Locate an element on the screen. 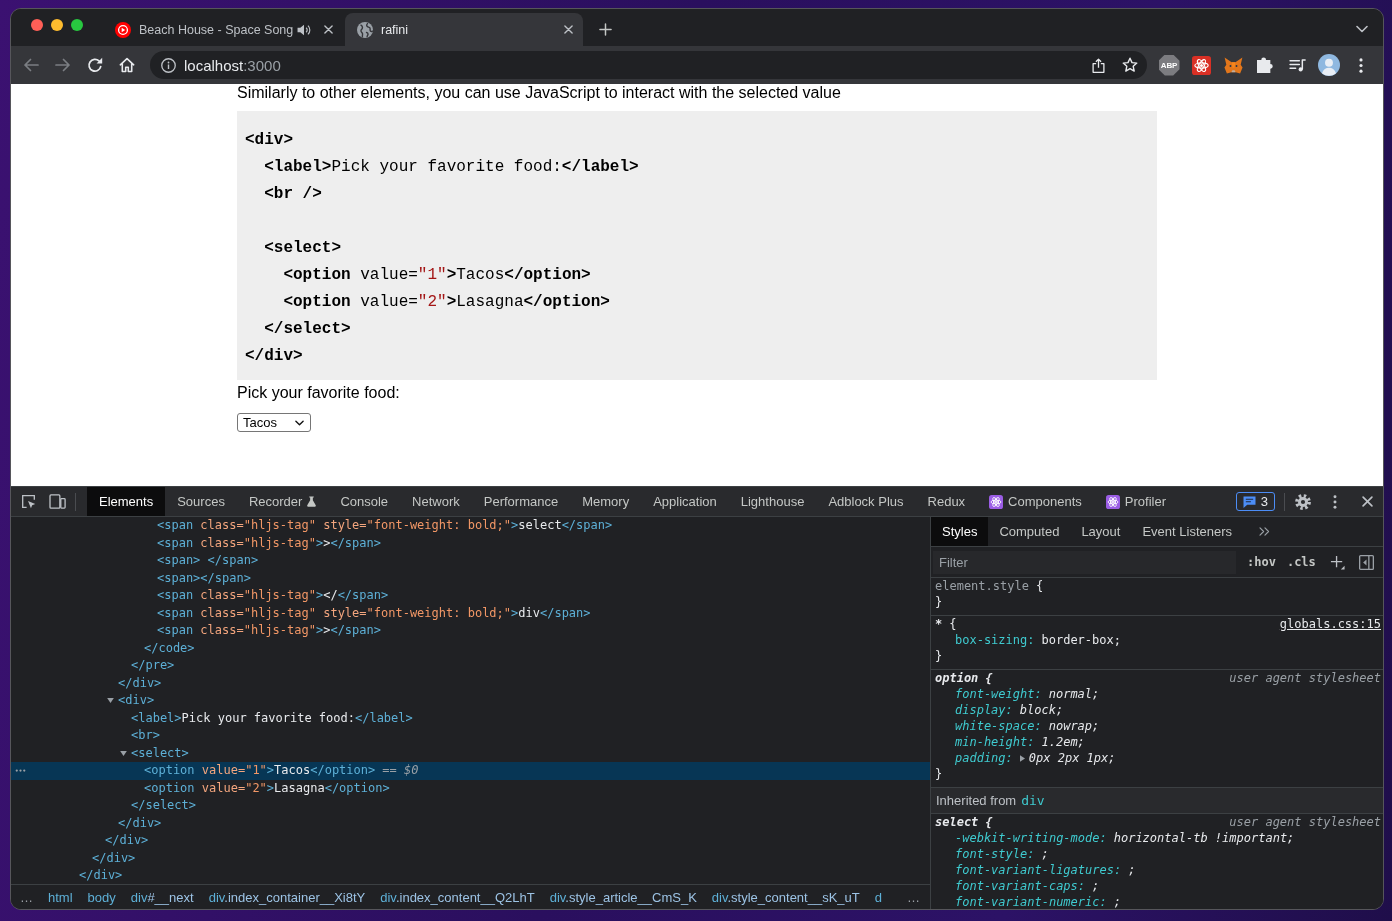  breadcrumb: body is located at coordinates (101, 897).